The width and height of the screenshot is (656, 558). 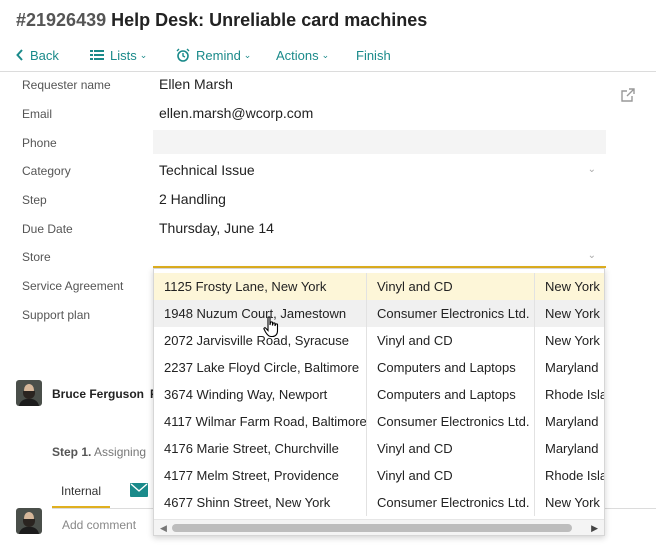 What do you see at coordinates (260, 421) in the screenshot?
I see `store-address: 4117 Wilmar Farm Road, Baltimore` at bounding box center [260, 421].